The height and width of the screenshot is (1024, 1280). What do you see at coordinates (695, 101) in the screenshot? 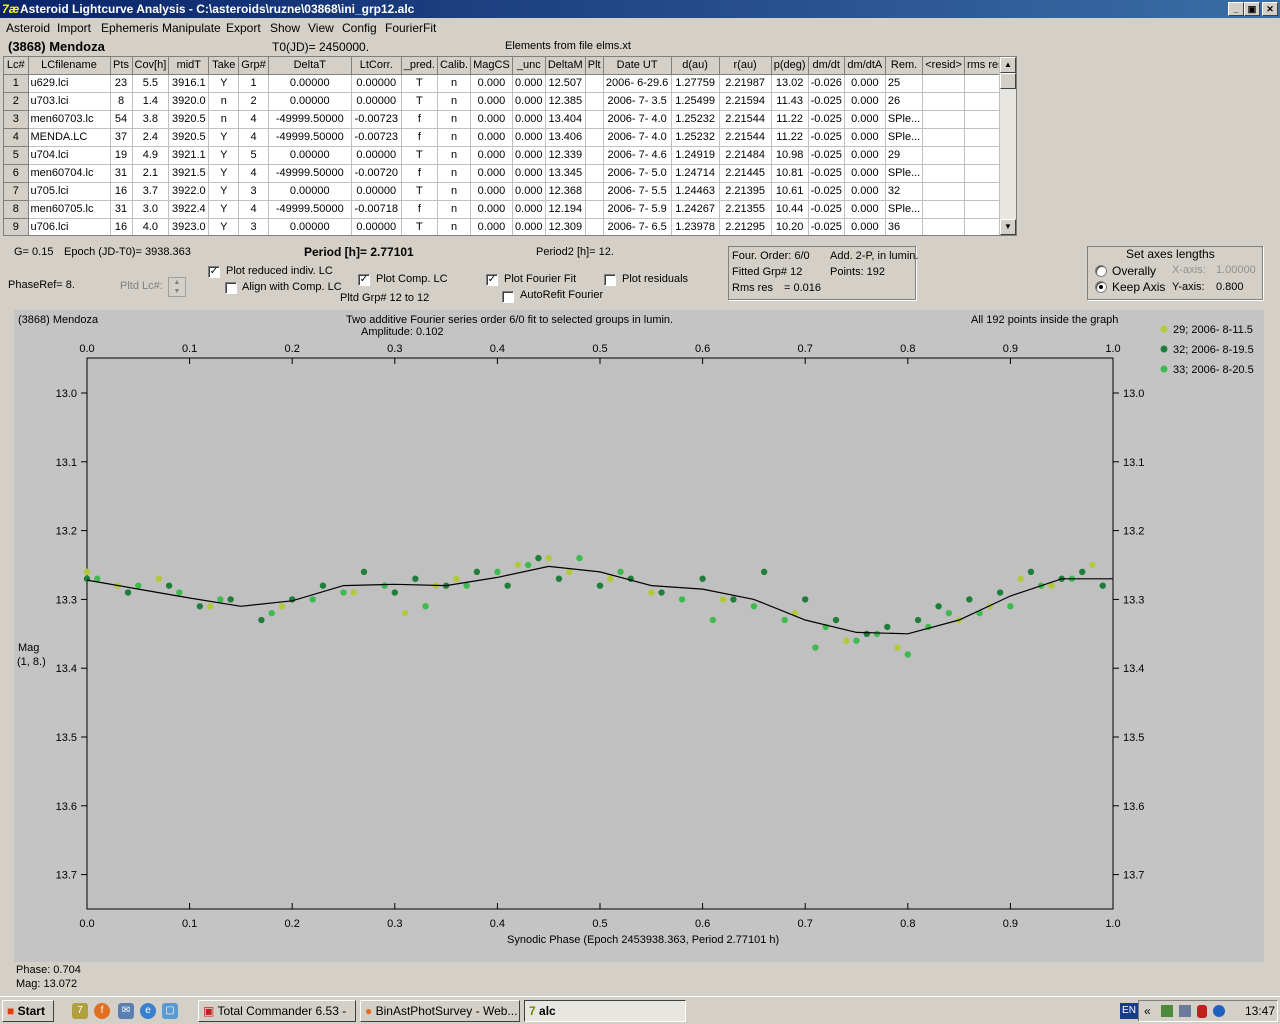
I see `table-cell: 1.25499` at bounding box center [695, 101].